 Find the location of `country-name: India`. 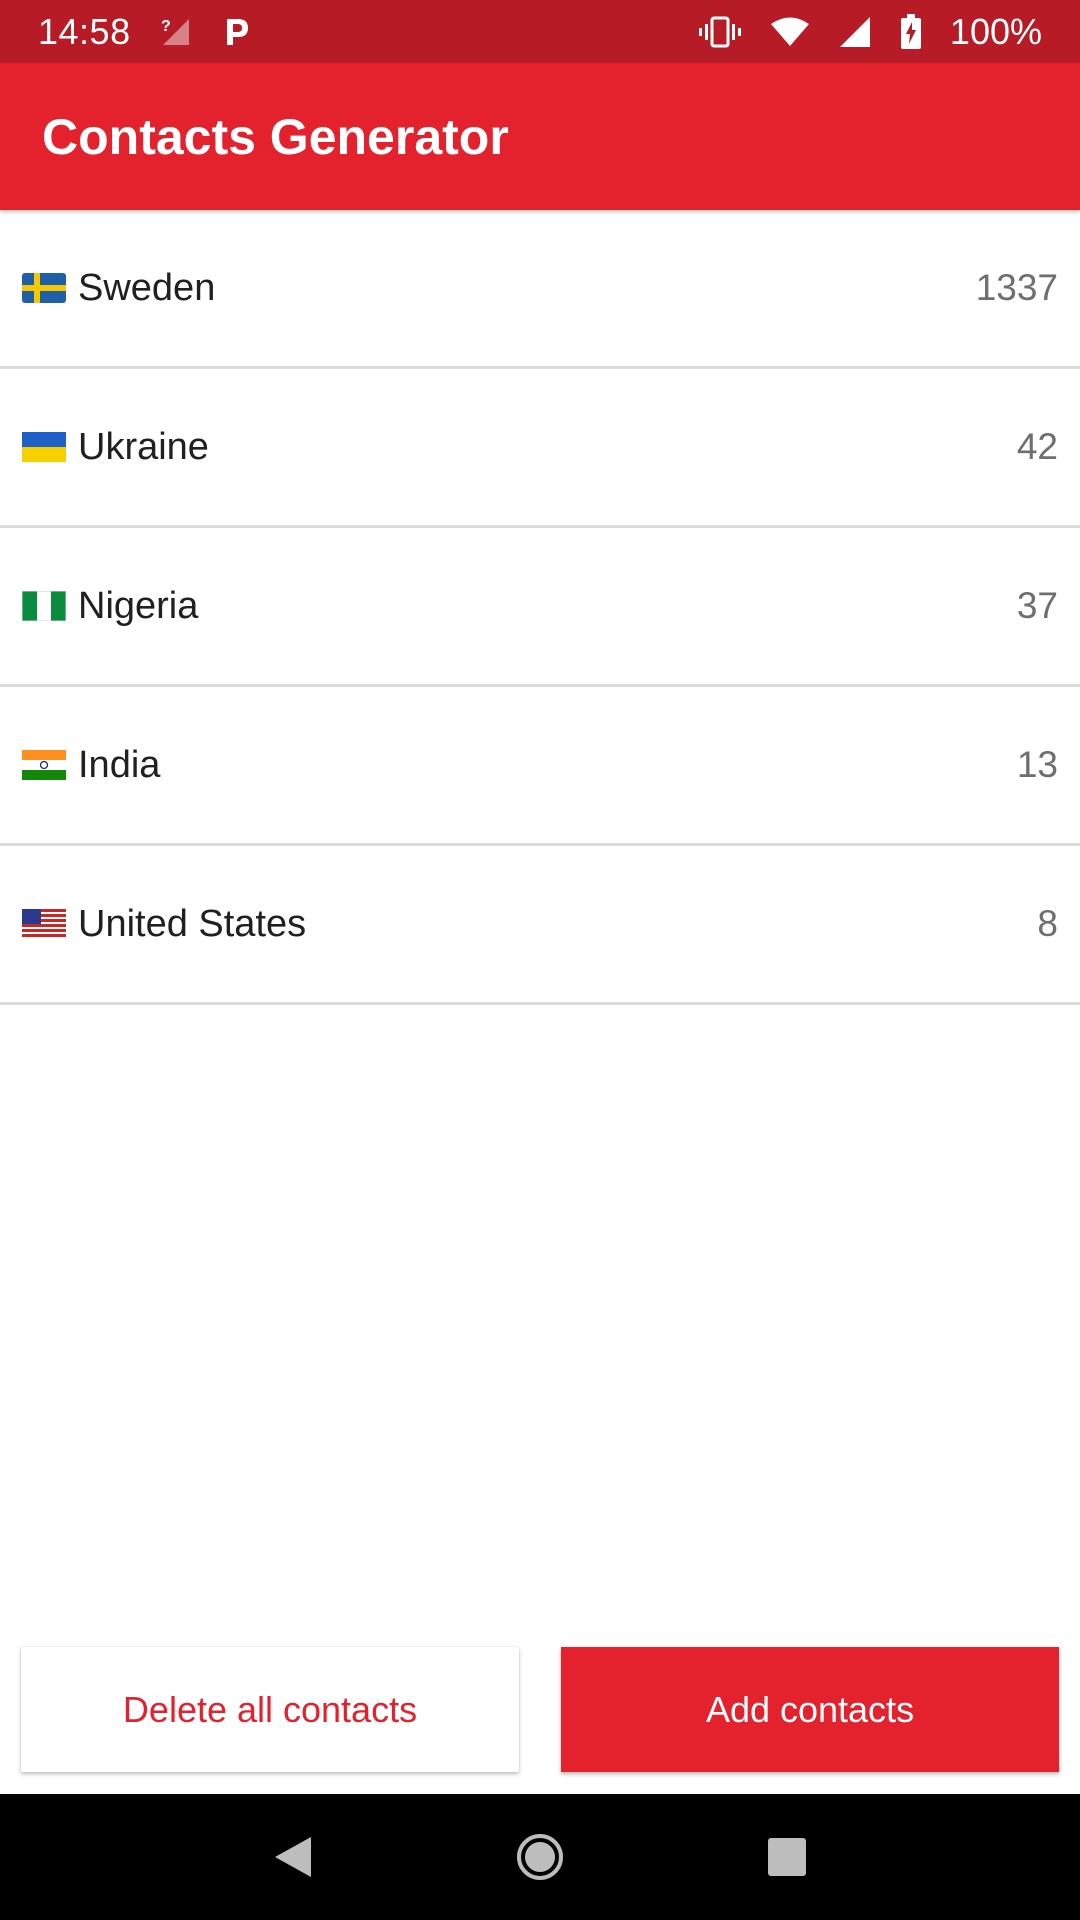

country-name: India is located at coordinates (119, 764).